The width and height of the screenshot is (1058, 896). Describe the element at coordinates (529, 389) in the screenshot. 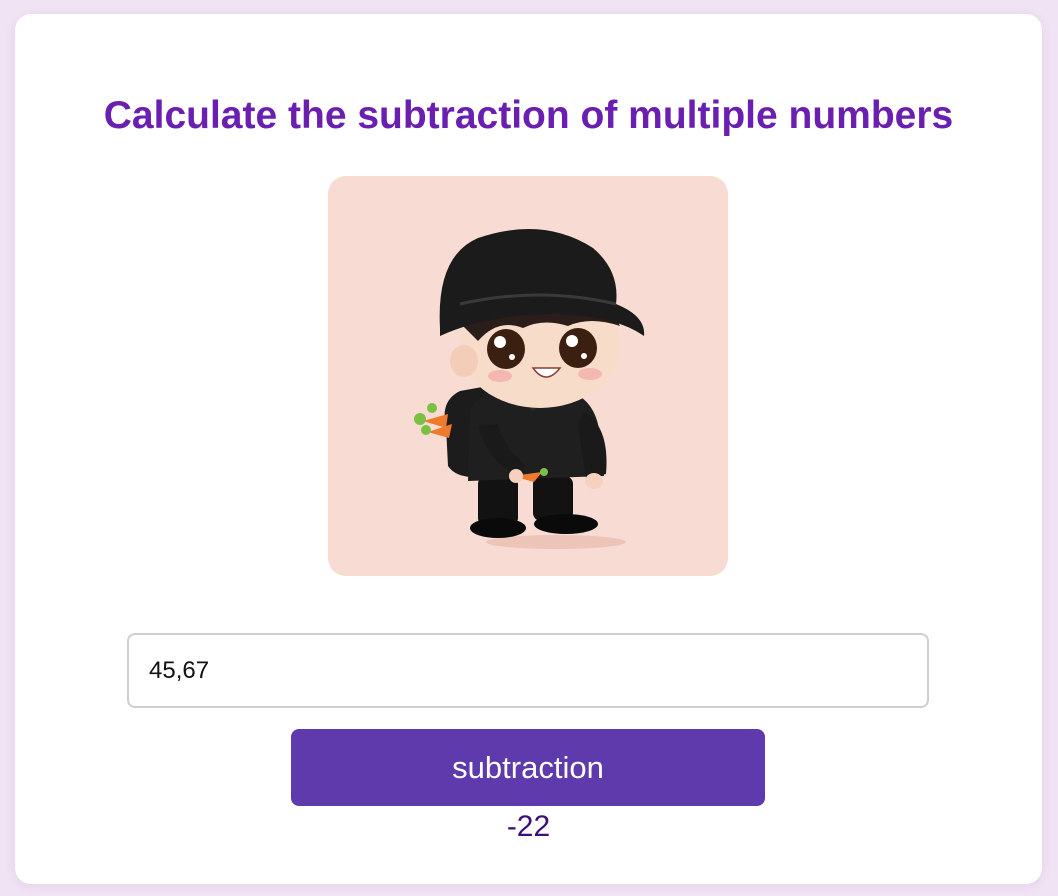

I see `chibi-character-icon` at that location.